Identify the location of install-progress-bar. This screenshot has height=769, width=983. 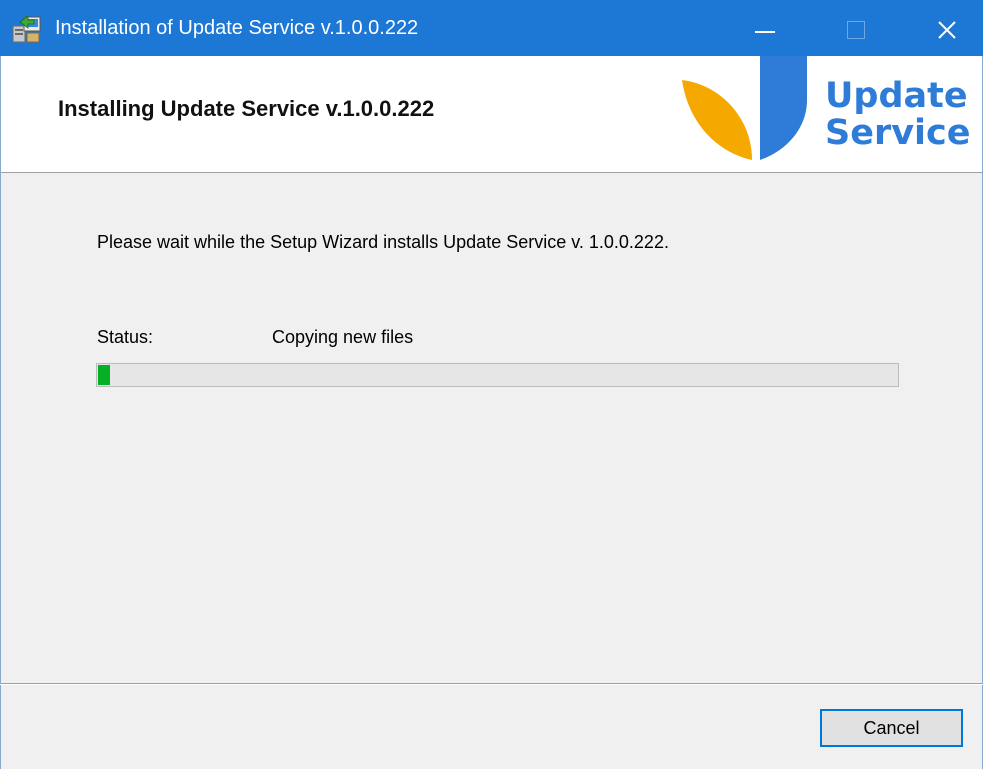
(497, 375).